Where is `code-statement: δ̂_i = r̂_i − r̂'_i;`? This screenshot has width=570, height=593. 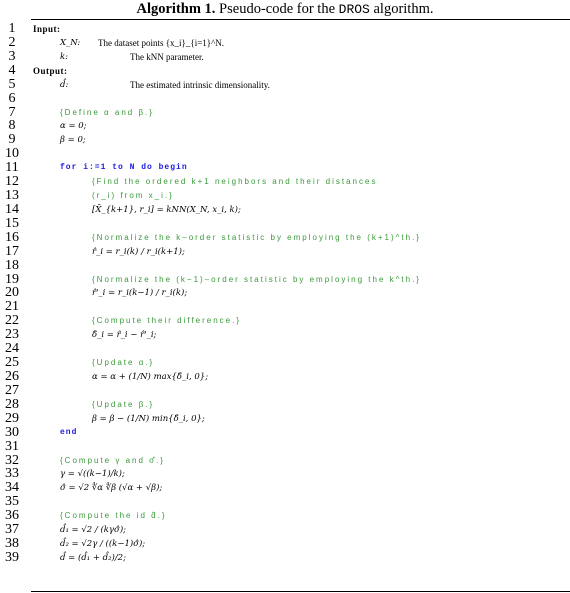 code-statement: δ̂_i = r̂_i − r̂'_i; is located at coordinates (124, 335).